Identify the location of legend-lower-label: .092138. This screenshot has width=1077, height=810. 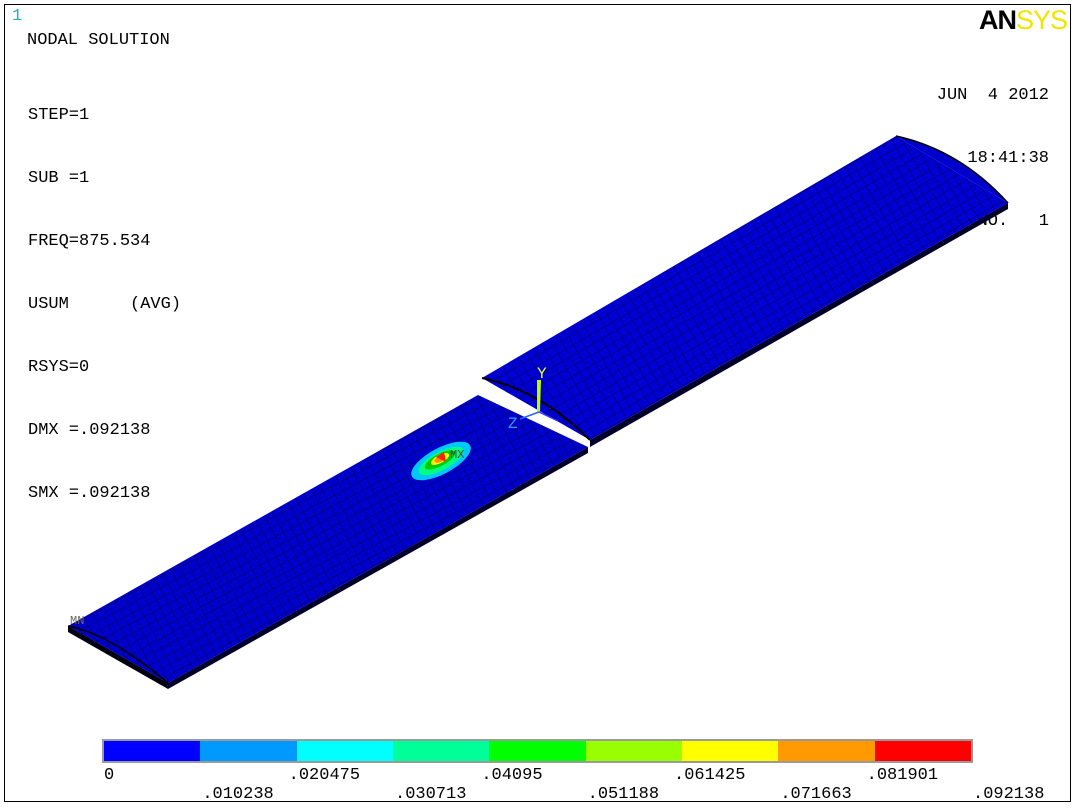
(1009, 794).